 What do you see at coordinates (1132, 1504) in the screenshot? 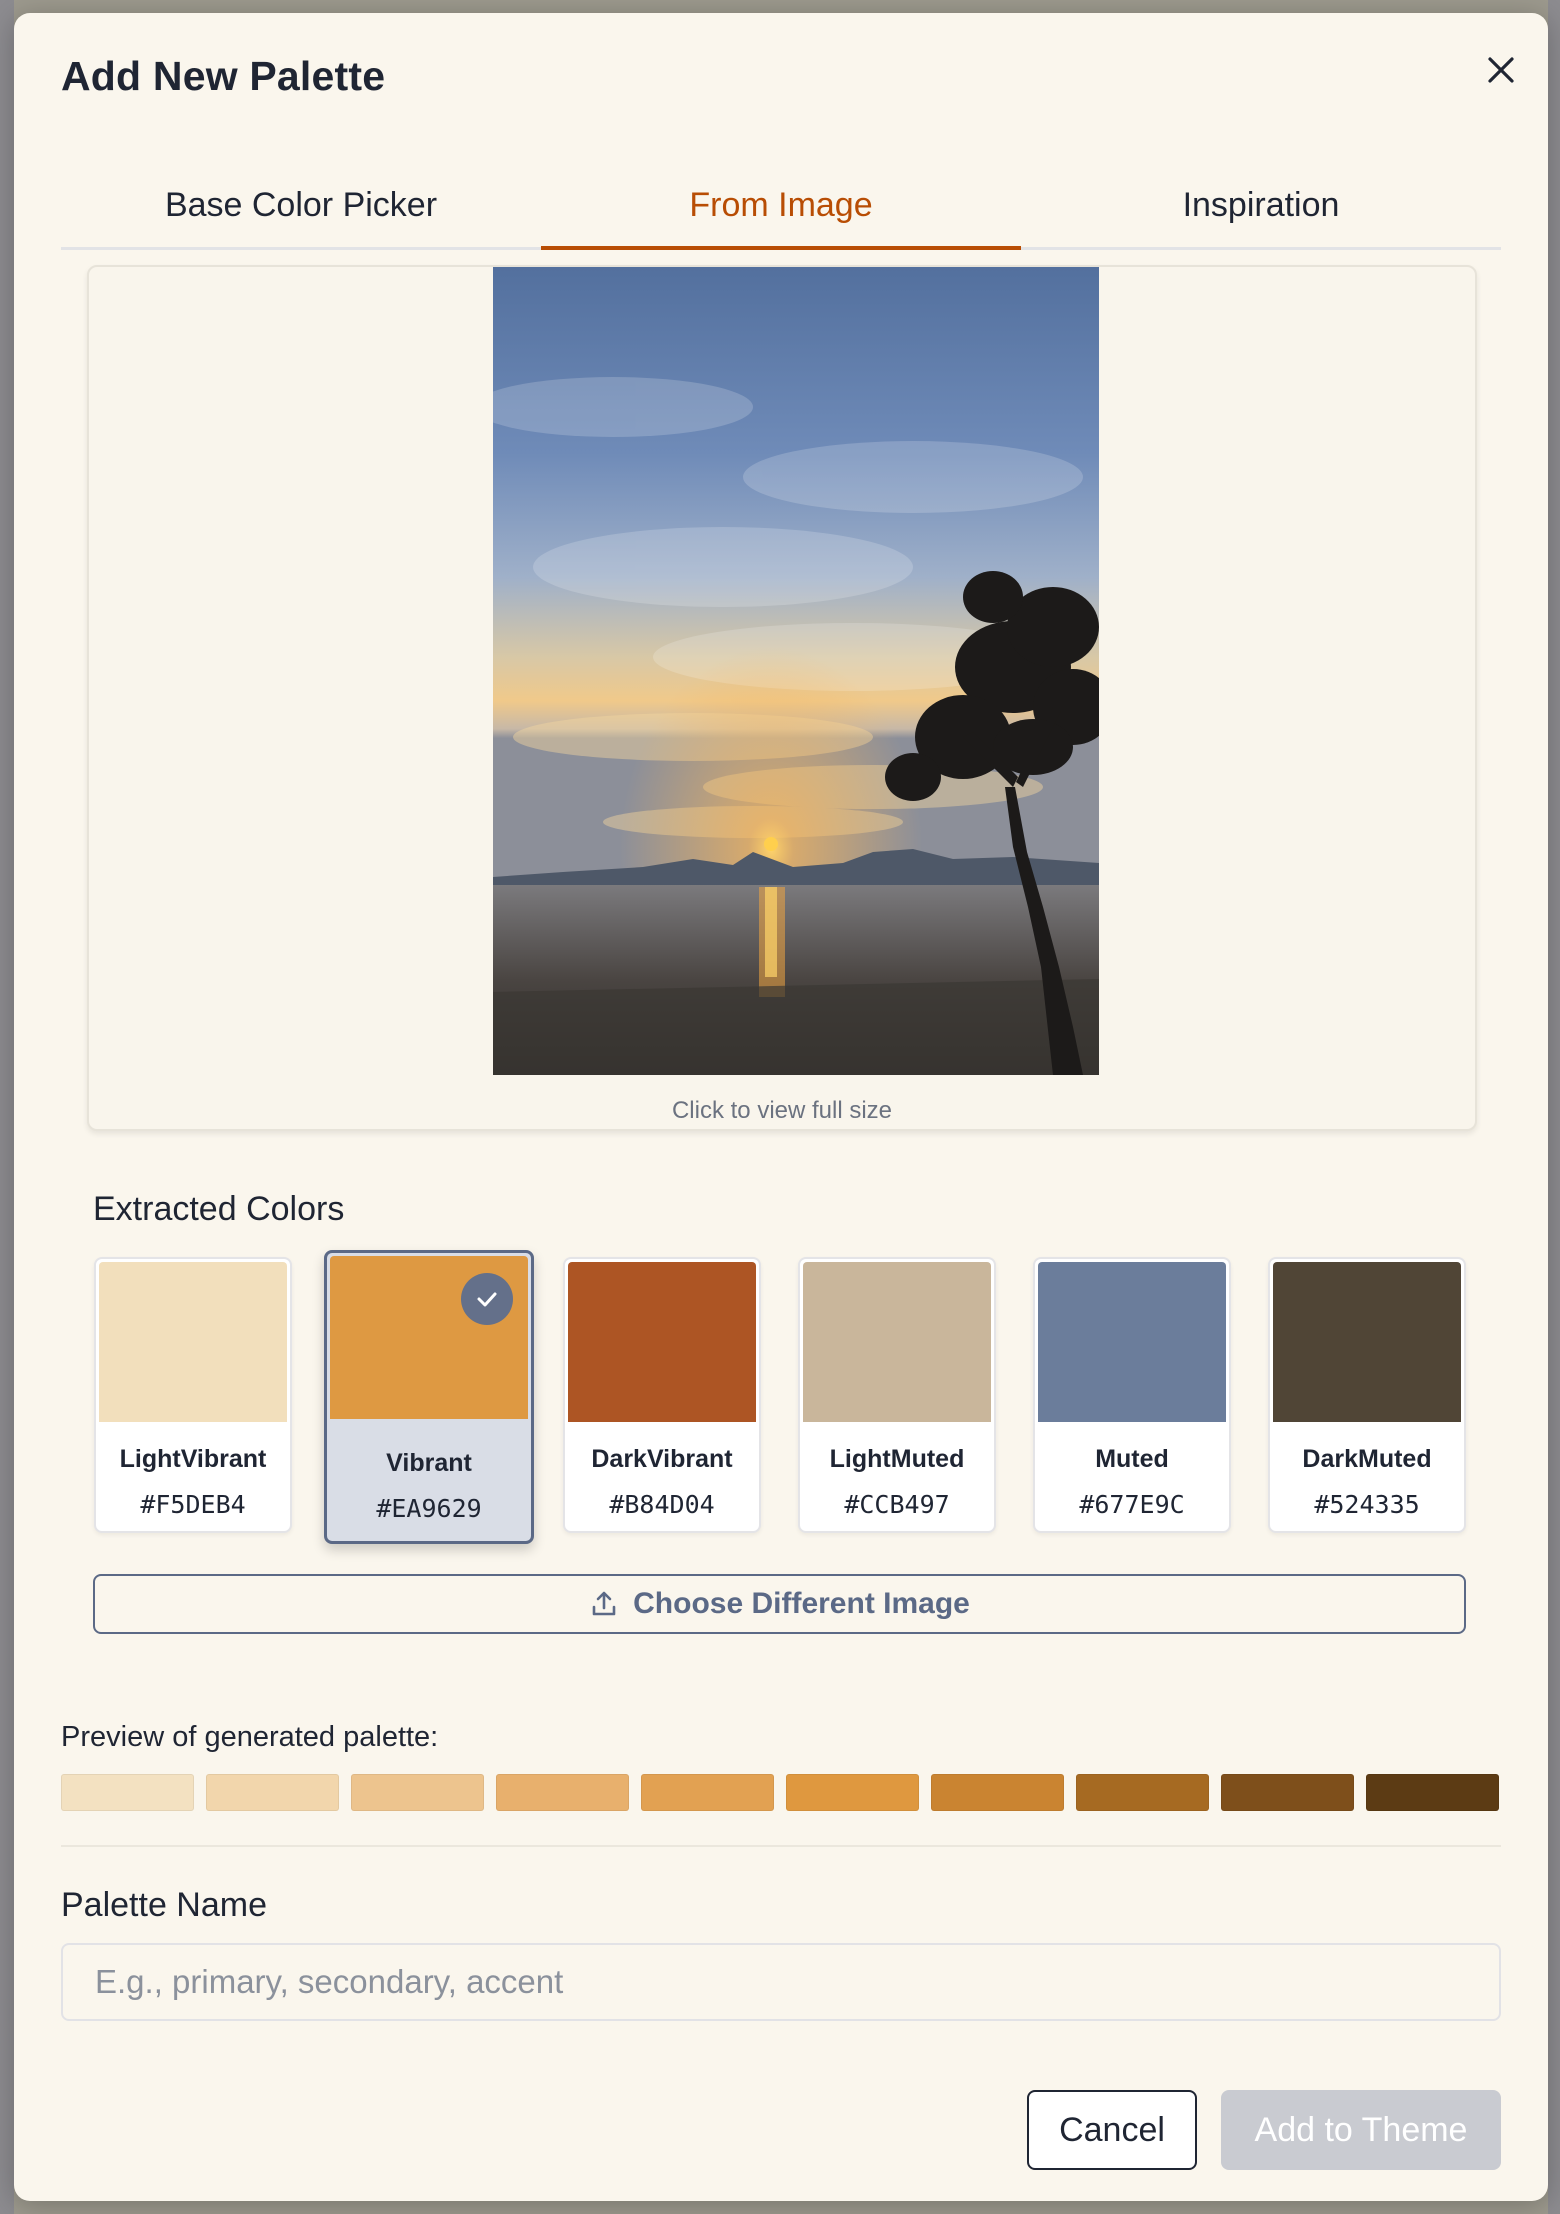
I see `swatch-hex: #677E9C` at bounding box center [1132, 1504].